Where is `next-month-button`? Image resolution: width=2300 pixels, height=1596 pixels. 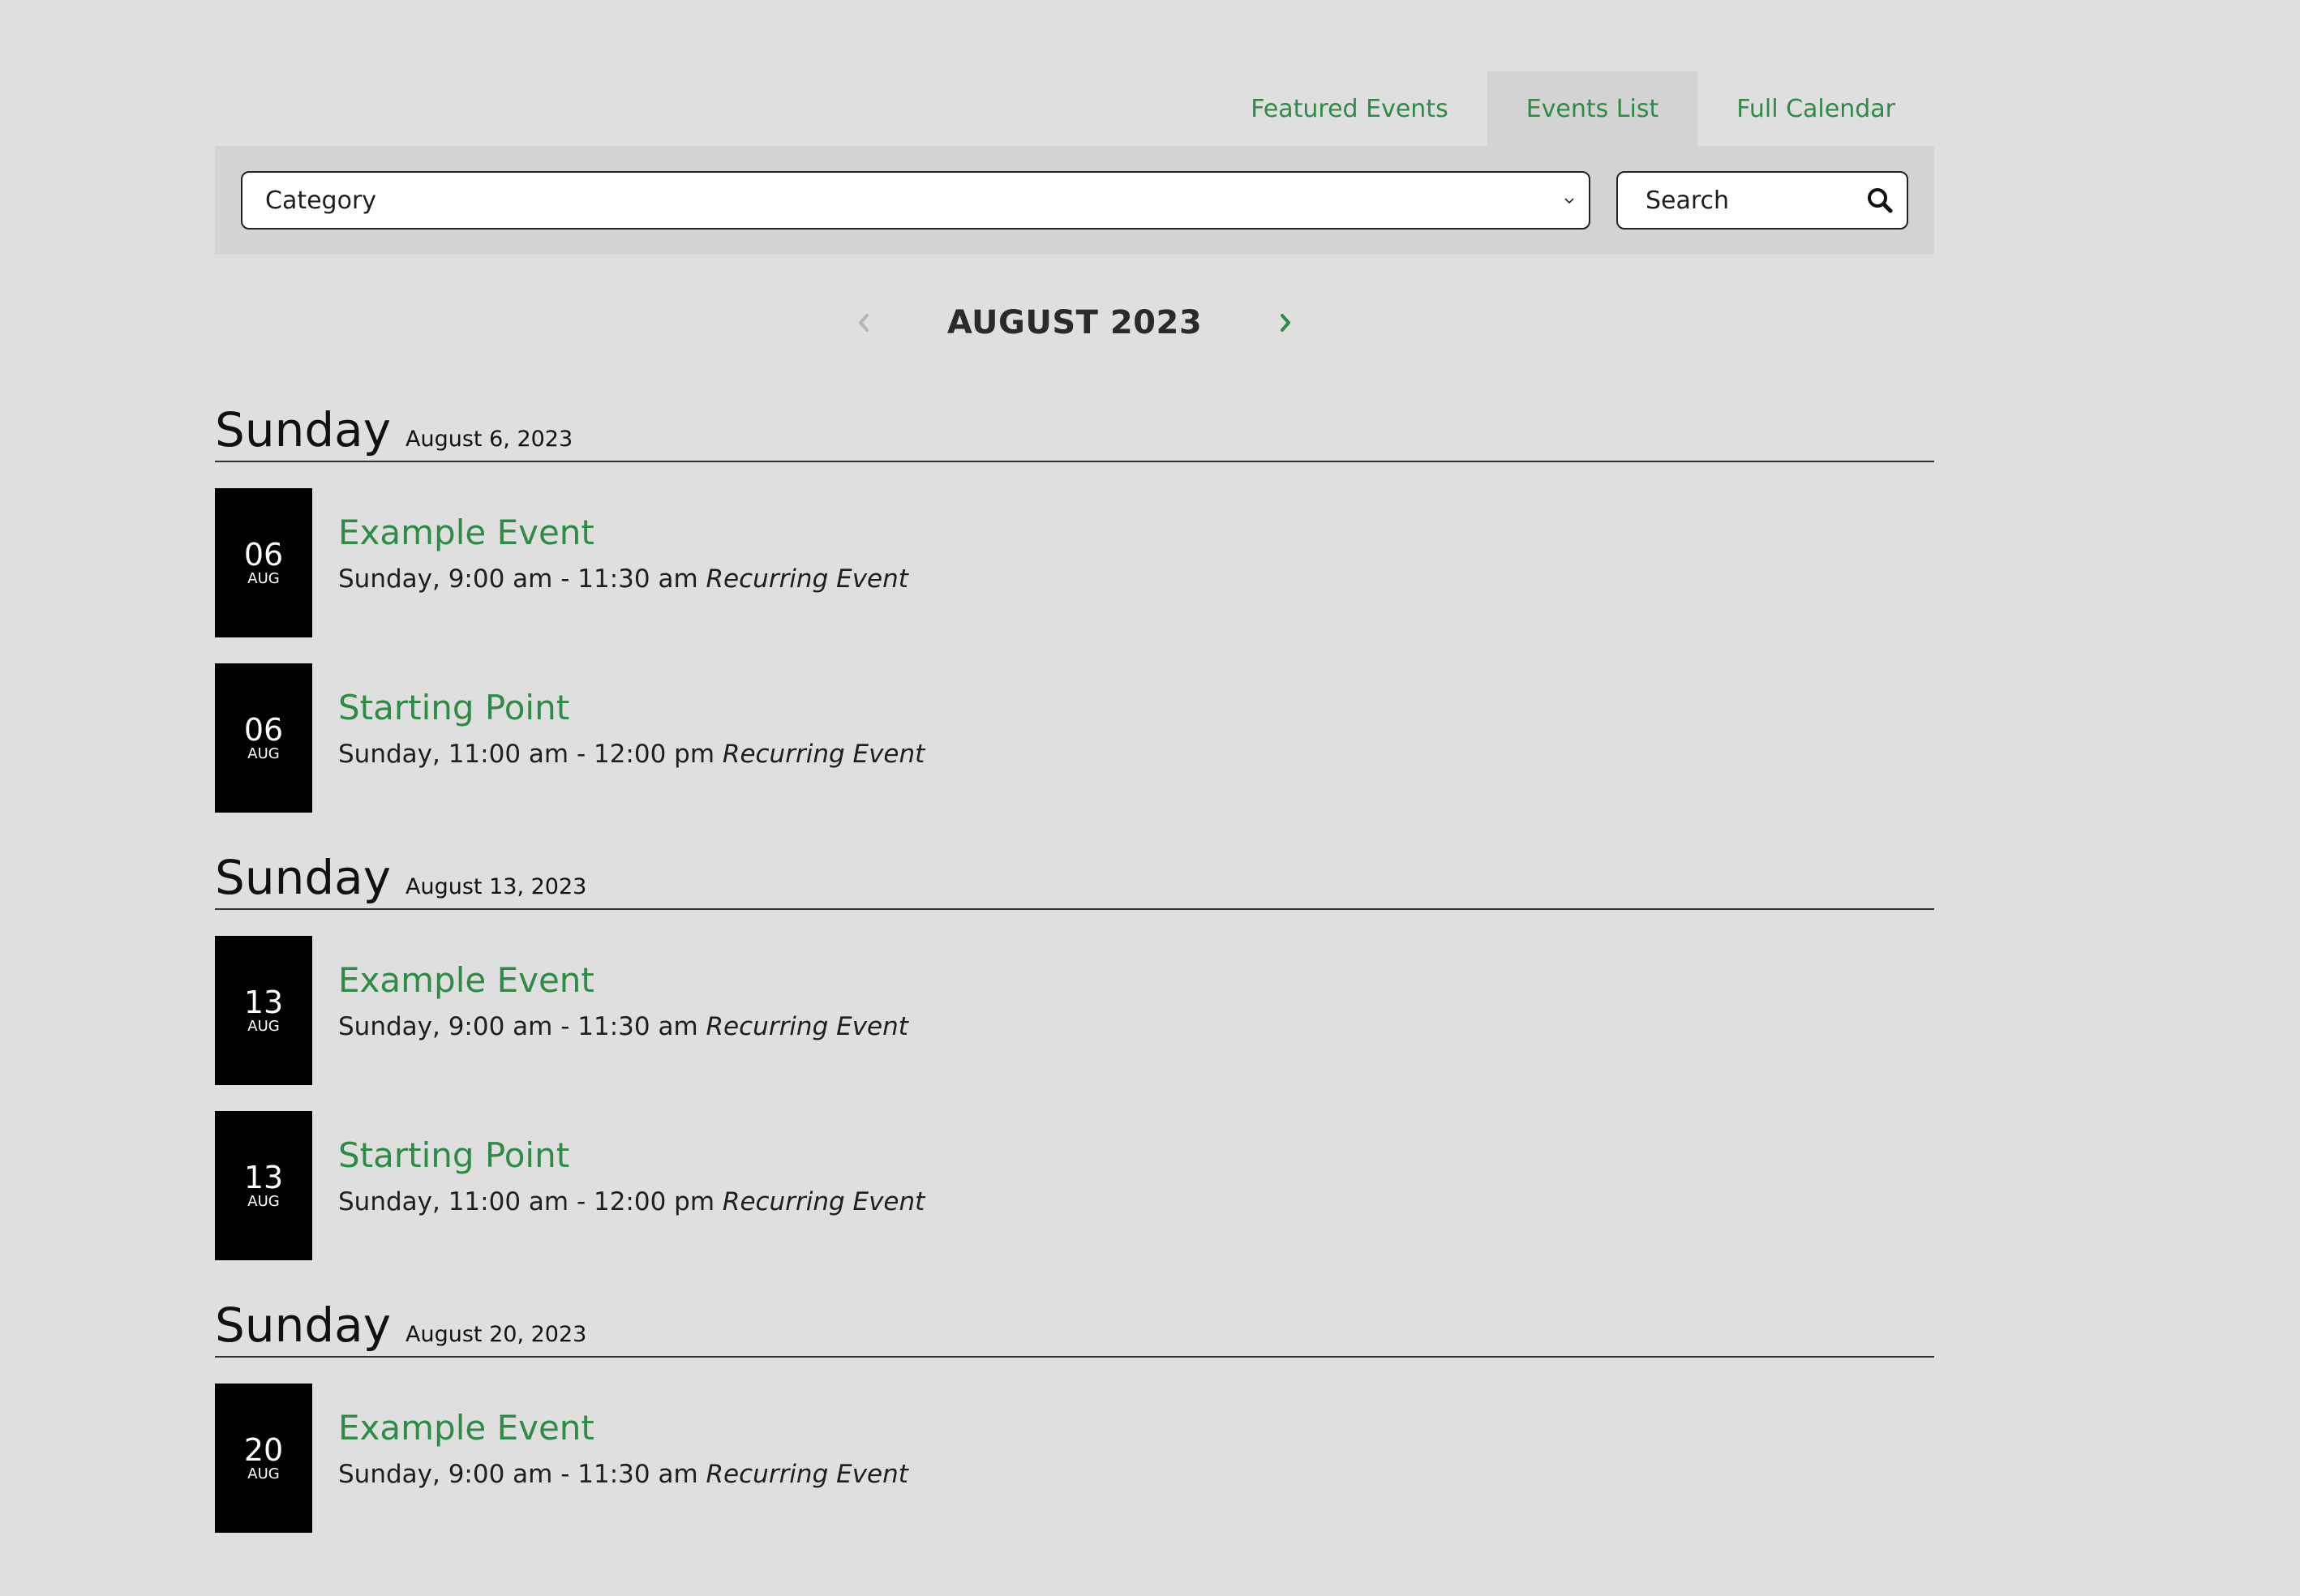 next-month-button is located at coordinates (1285, 323).